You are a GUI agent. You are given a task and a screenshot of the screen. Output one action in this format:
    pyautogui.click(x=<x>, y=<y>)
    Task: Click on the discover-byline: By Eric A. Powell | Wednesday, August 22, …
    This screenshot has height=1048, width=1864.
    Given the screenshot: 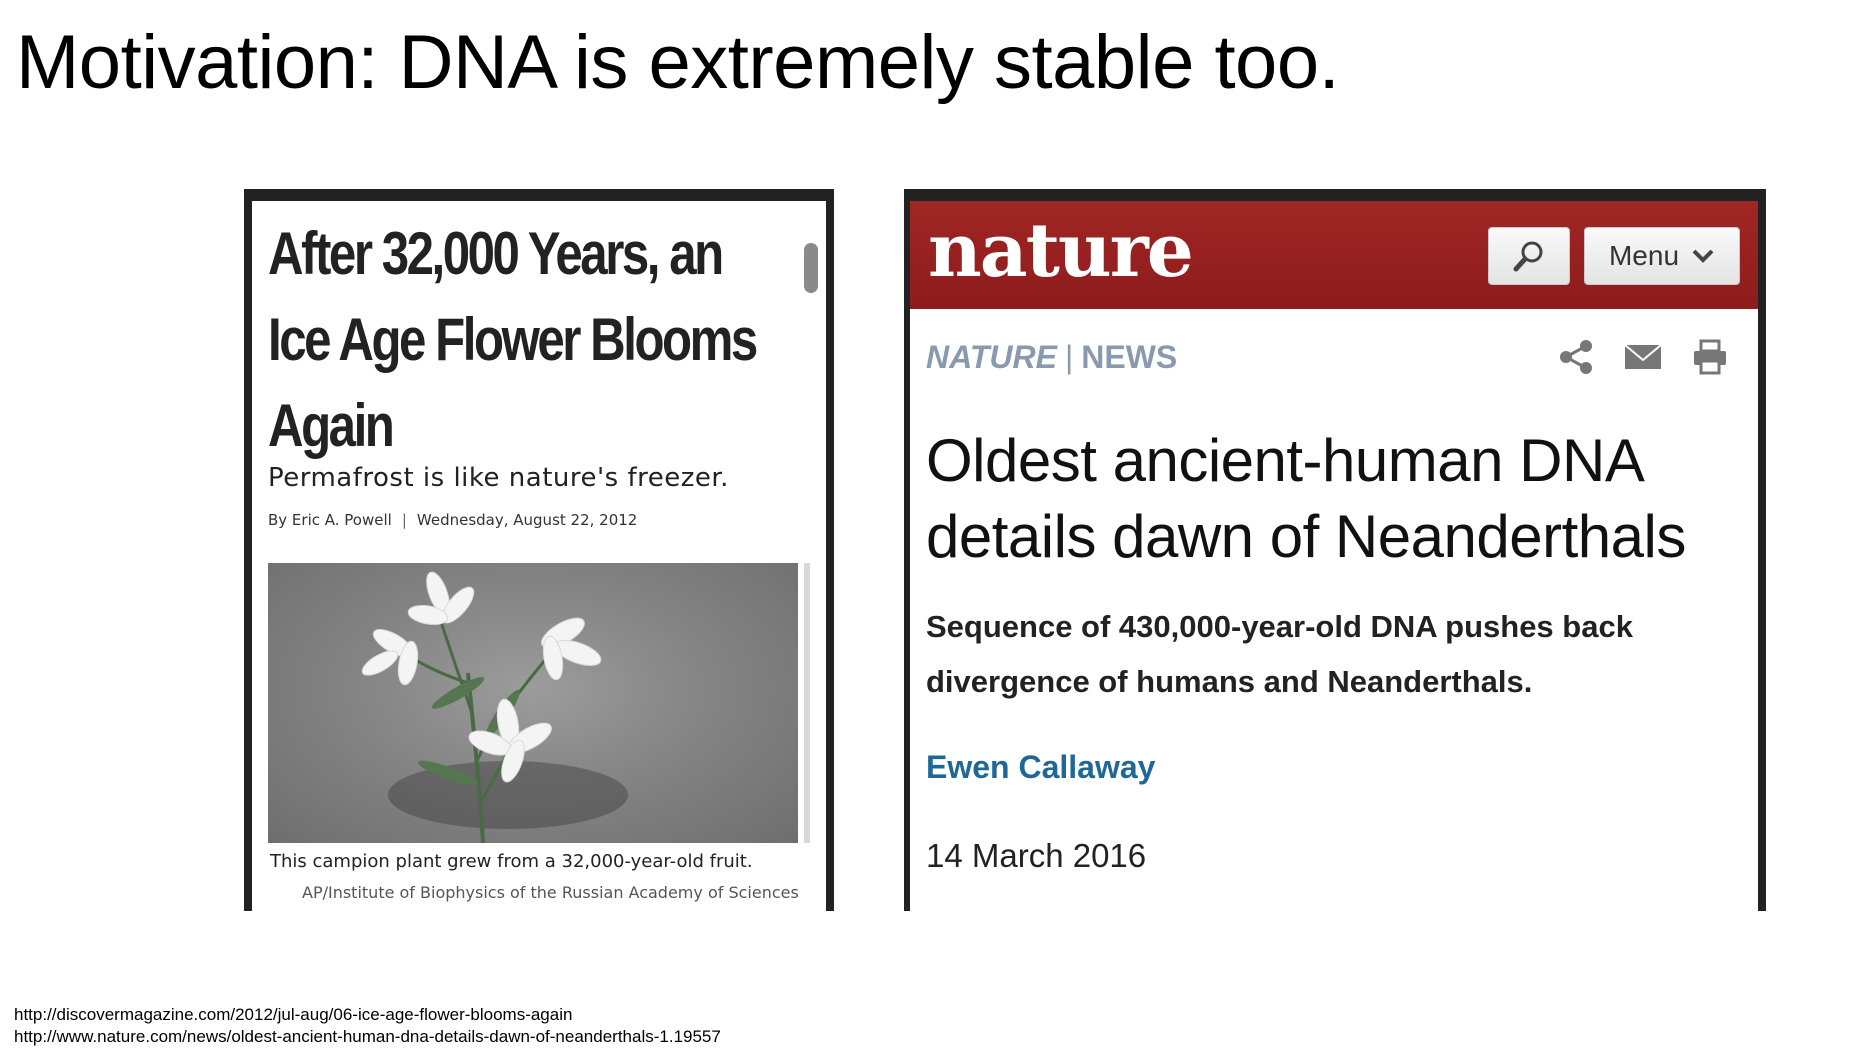 What is the action you would take?
    pyautogui.click(x=452, y=520)
    